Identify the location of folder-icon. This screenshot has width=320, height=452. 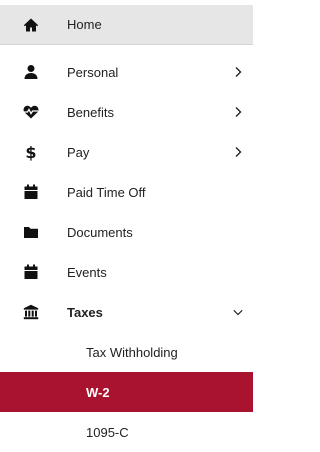
(31, 232).